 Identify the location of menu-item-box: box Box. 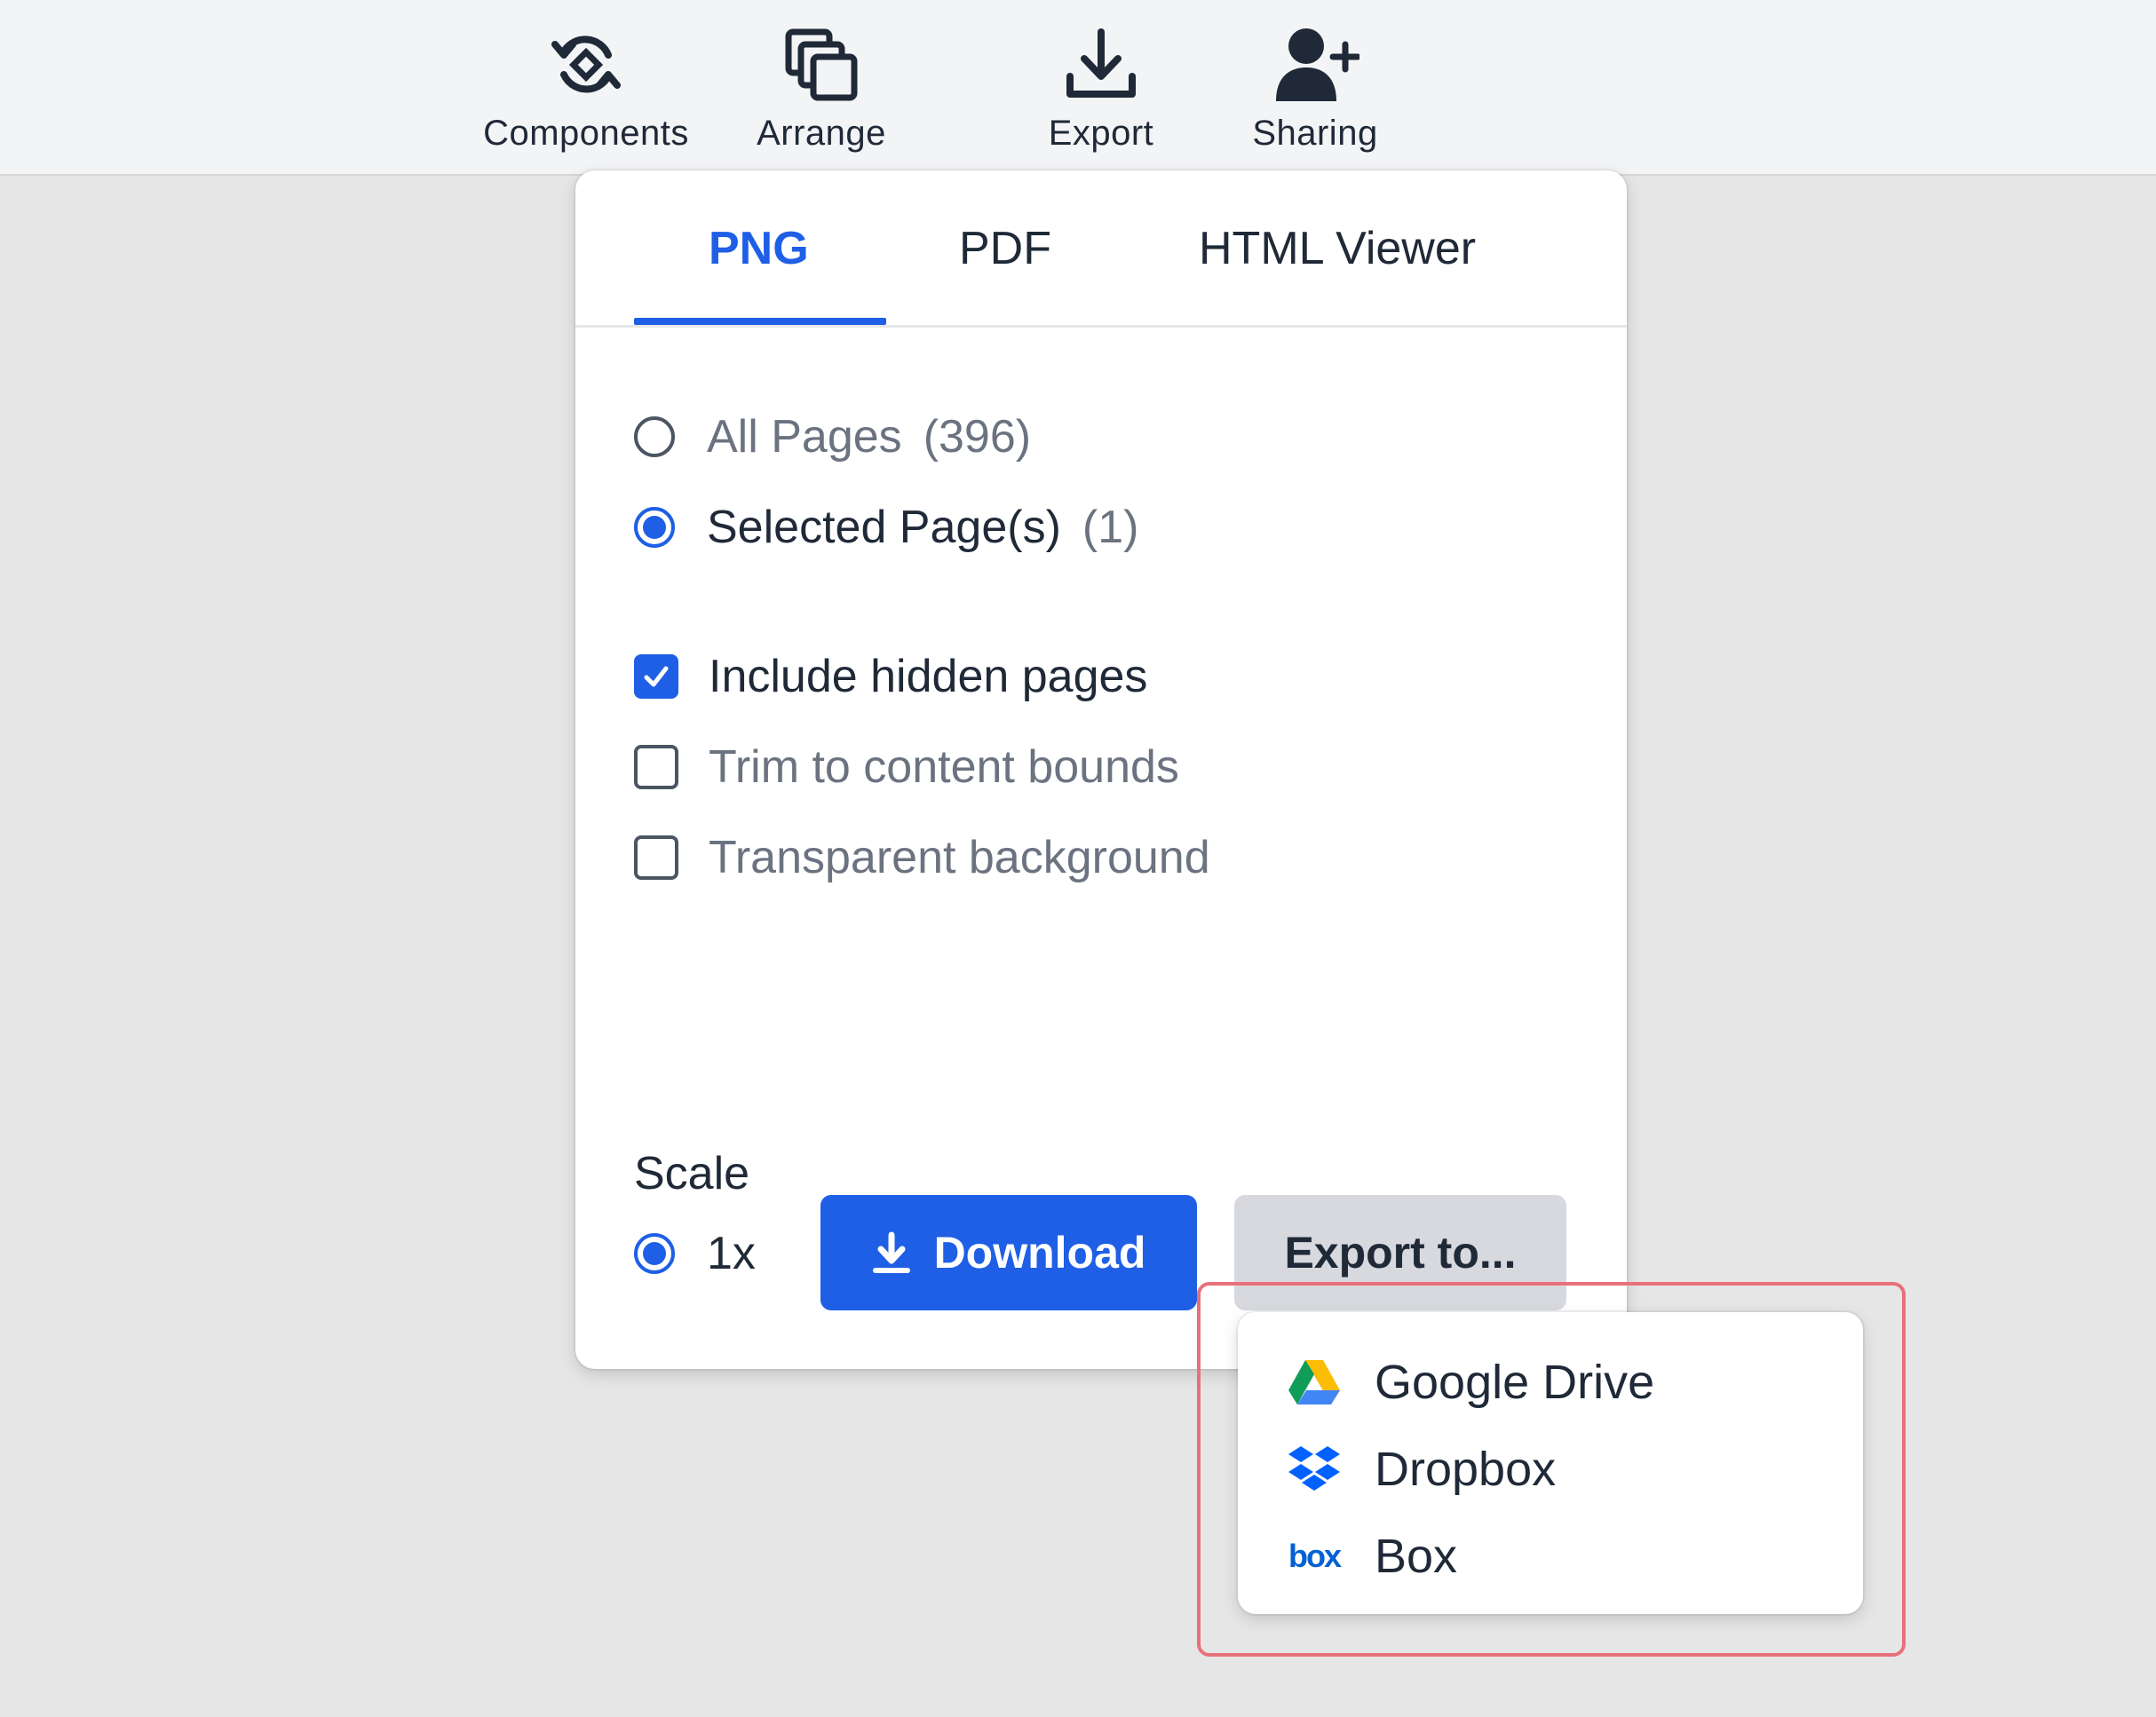
(1371, 1556).